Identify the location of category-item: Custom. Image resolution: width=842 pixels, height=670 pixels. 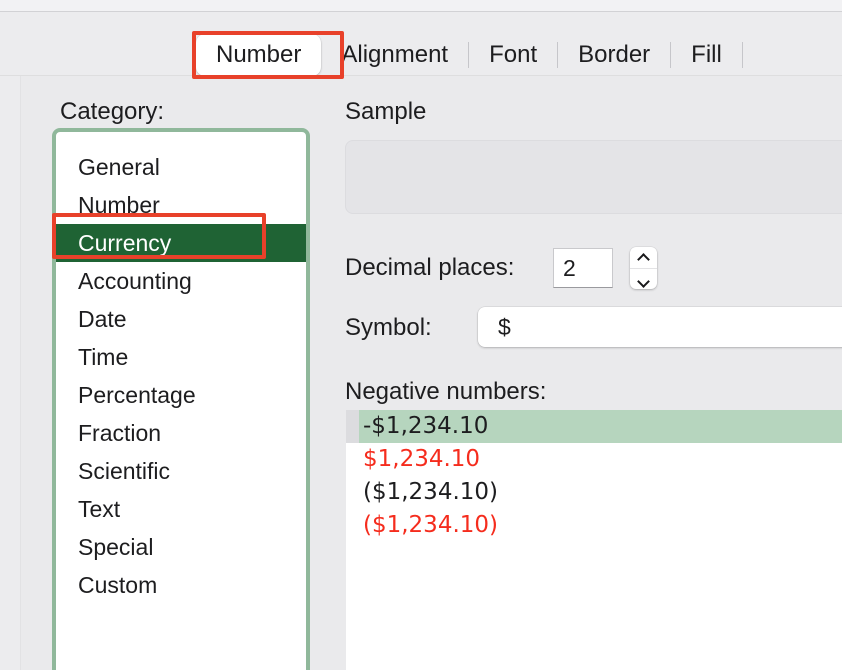
(181, 585).